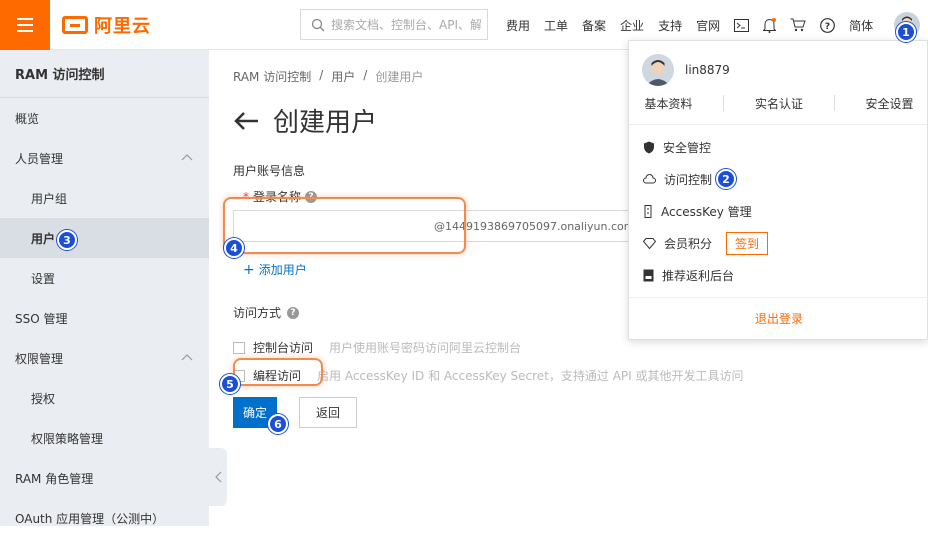 The width and height of the screenshot is (928, 538). What do you see at coordinates (518, 25) in the screenshot?
I see `nav-billing: 费用` at bounding box center [518, 25].